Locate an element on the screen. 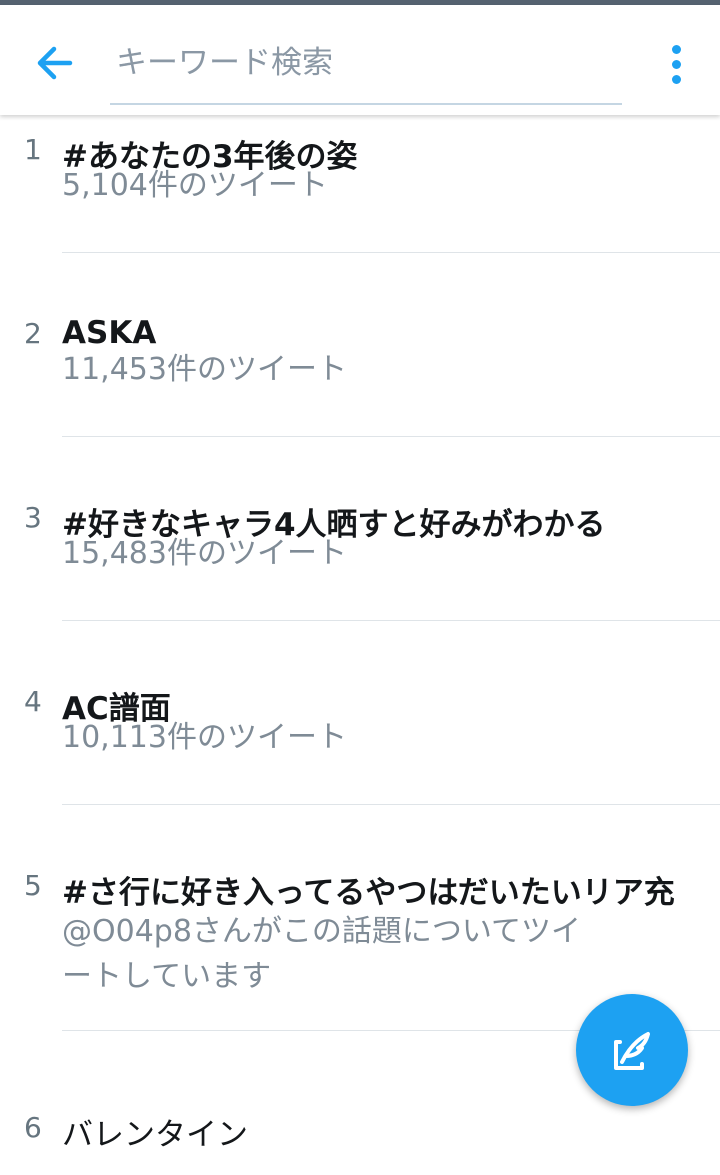 This screenshot has height=1175, width=720. trend-rank: 4 is located at coordinates (33, 701).